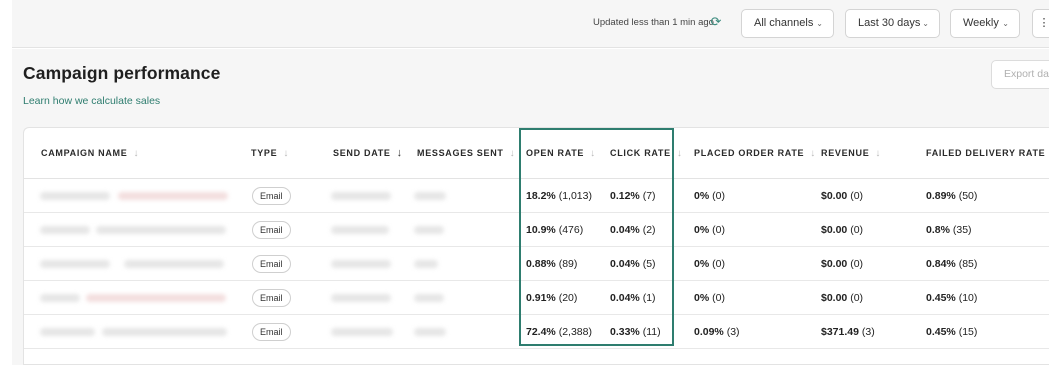 The width and height of the screenshot is (1049, 365). What do you see at coordinates (646, 153) in the screenshot?
I see `column-header-click-rate: CLICK RATE ↓` at bounding box center [646, 153].